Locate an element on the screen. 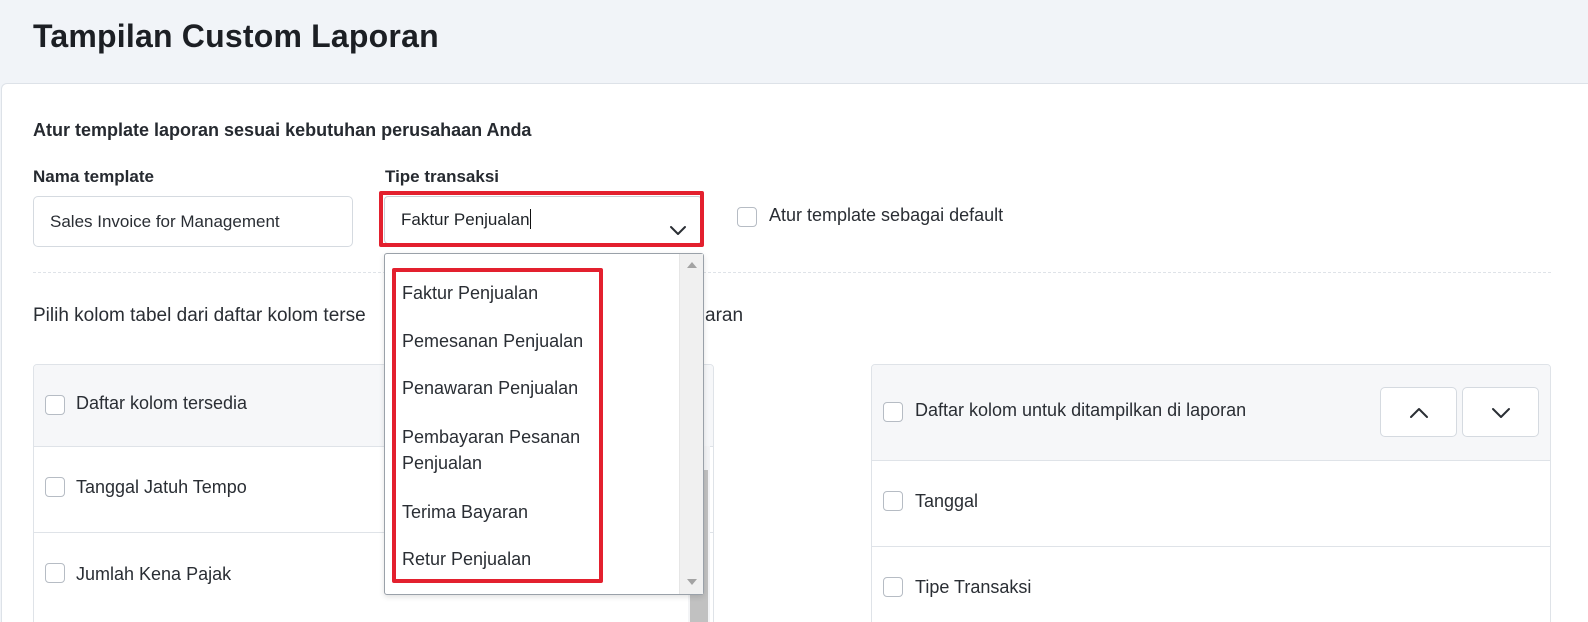  transaction-type-select: Faktur Penjualan is located at coordinates (543, 220).